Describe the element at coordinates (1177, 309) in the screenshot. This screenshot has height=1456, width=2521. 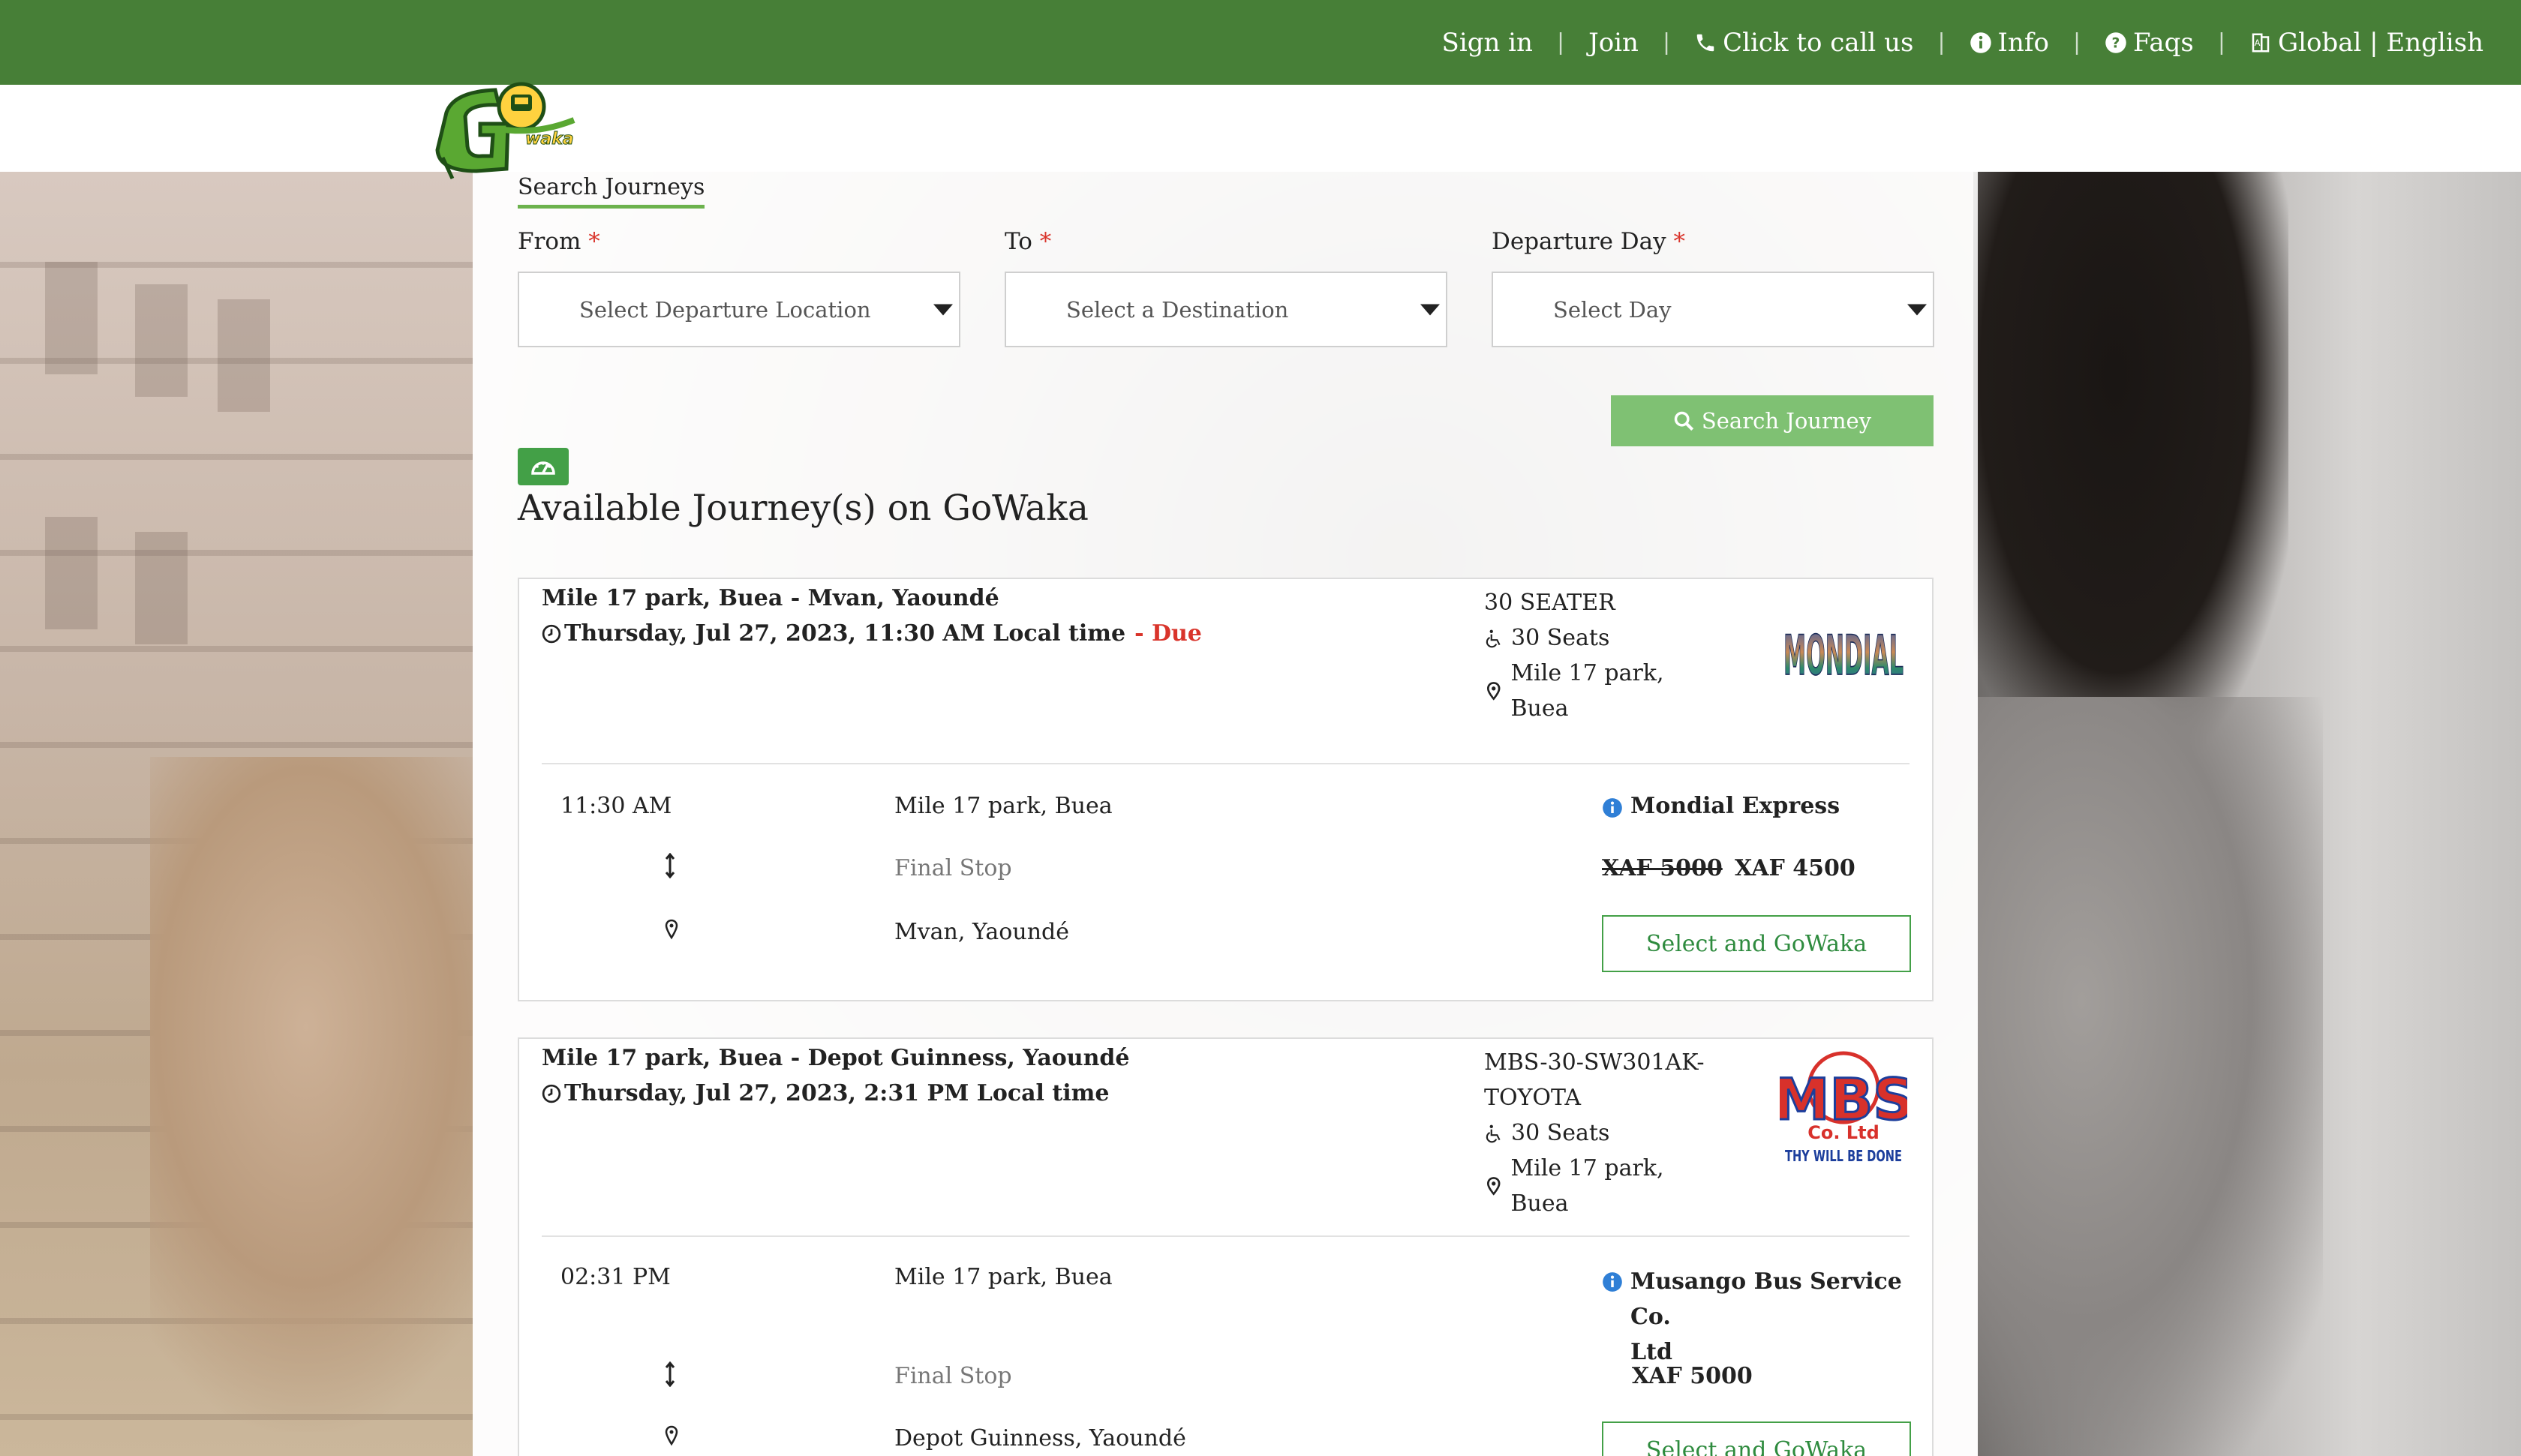
I see `to-select-value: Select a Destination` at that location.